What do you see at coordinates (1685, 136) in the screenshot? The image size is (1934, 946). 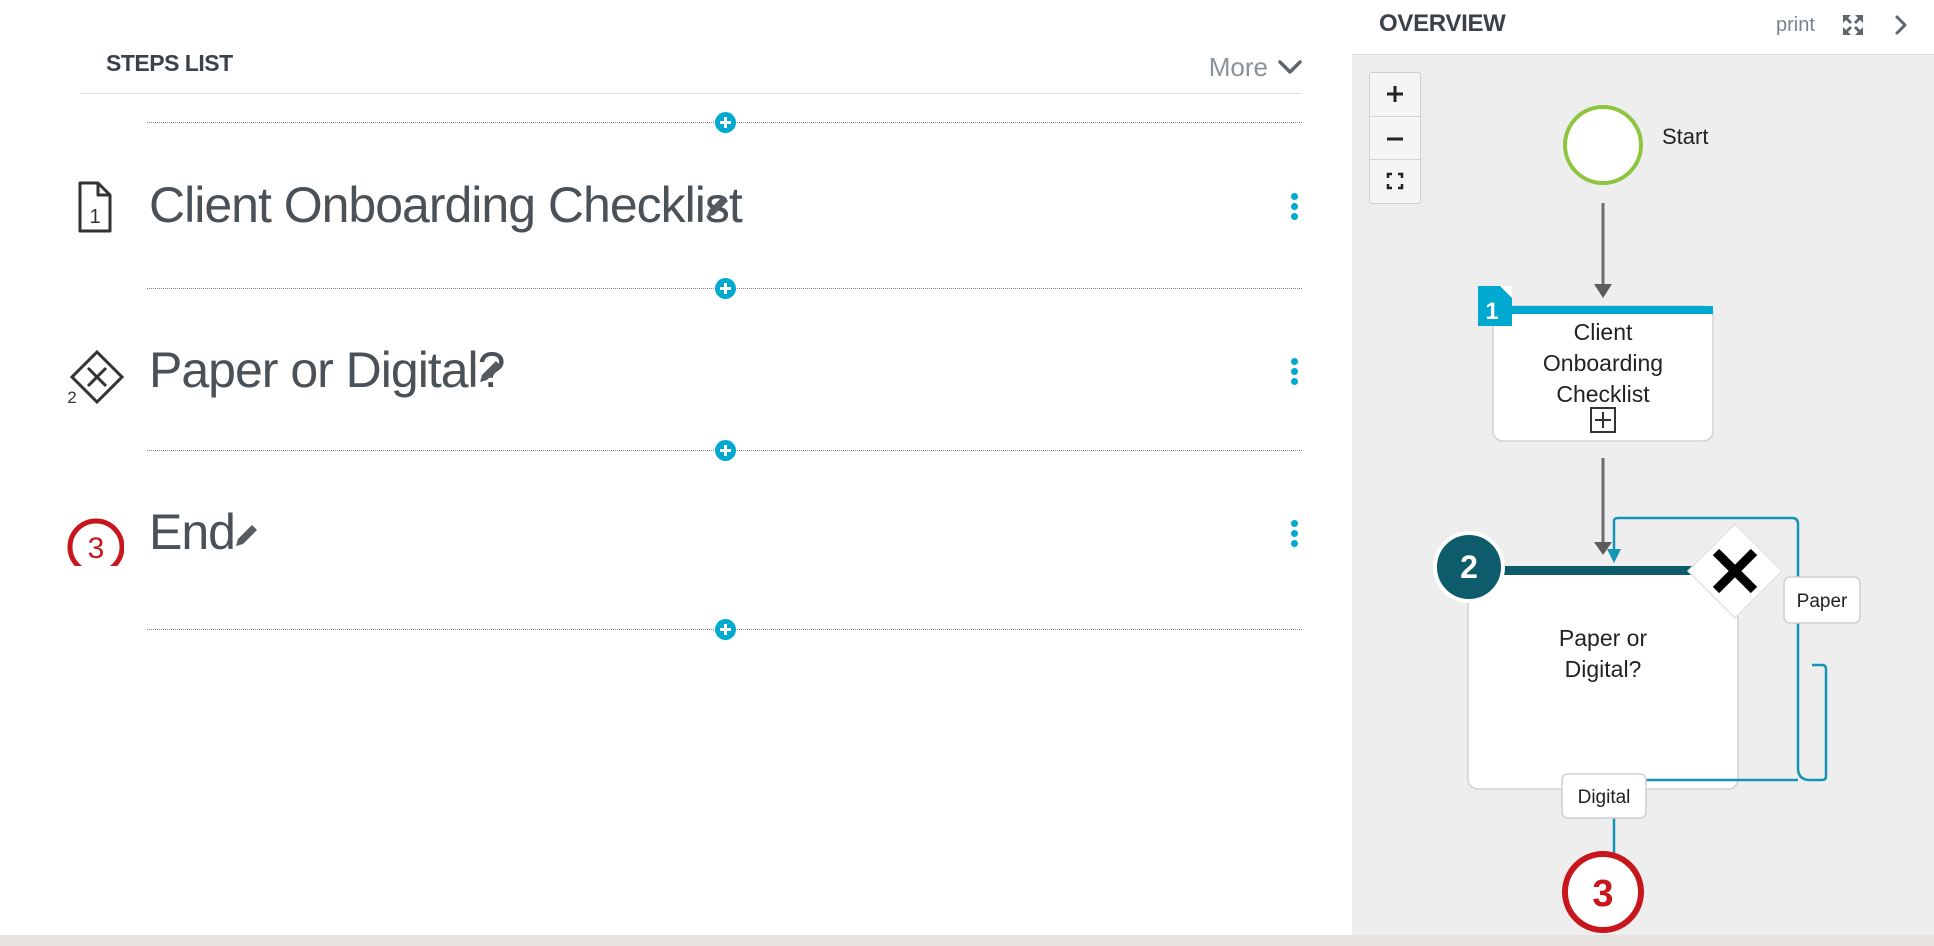 I see `start-label: Start` at bounding box center [1685, 136].